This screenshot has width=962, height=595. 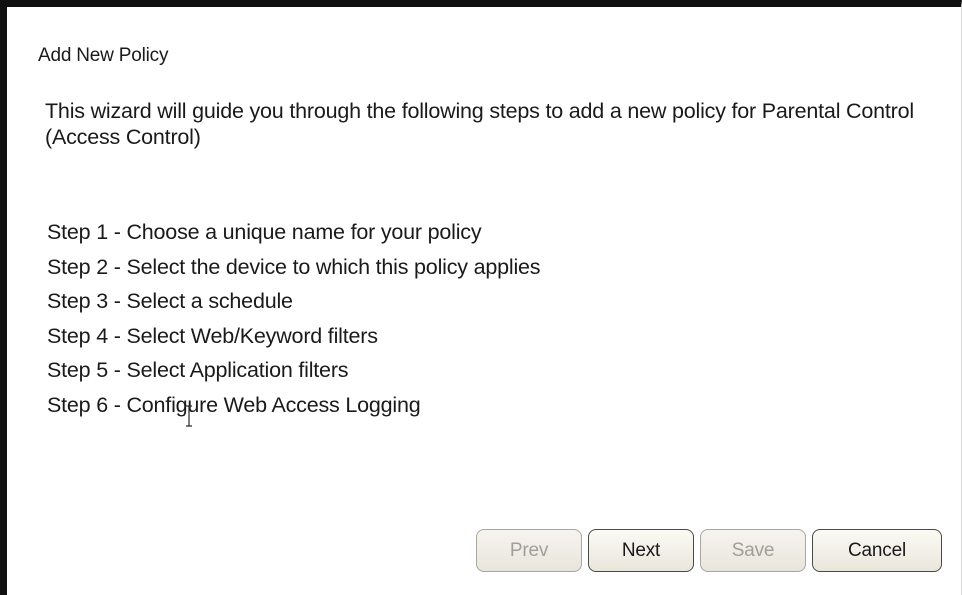 What do you see at coordinates (212, 335) in the screenshot?
I see `wizard-step-4: Step 4 - Select Web/Keyword filters` at bounding box center [212, 335].